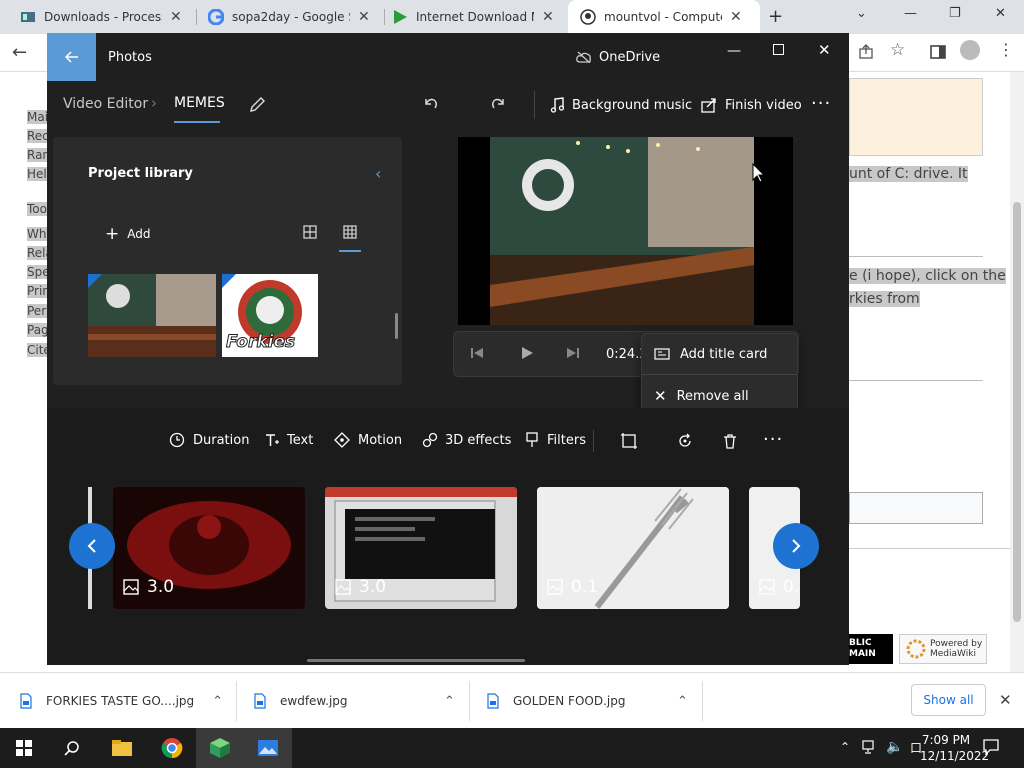  What do you see at coordinates (466, 440) in the screenshot?
I see `3d-effects-button: 3D effects` at bounding box center [466, 440].